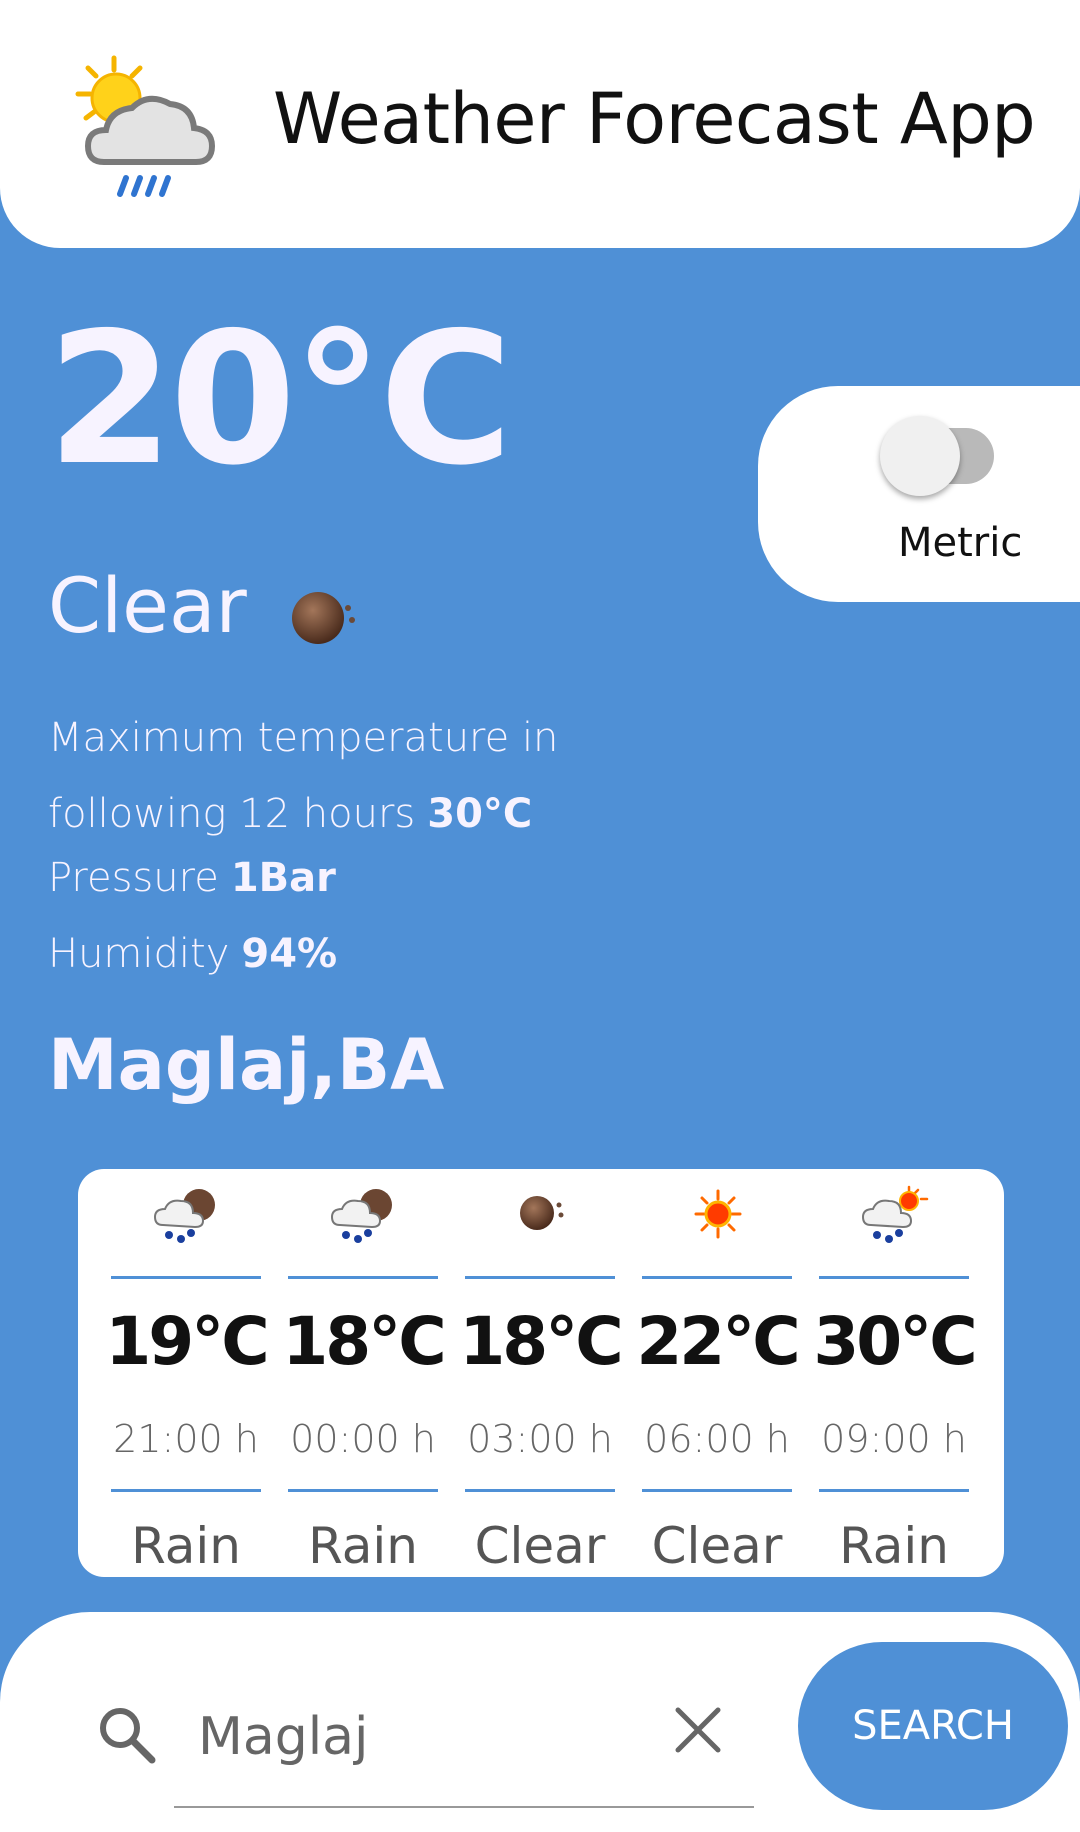 Image resolution: width=1080 pixels, height=1832 pixels. Describe the element at coordinates (960, 543) in the screenshot. I see `units-label: Metric` at that location.